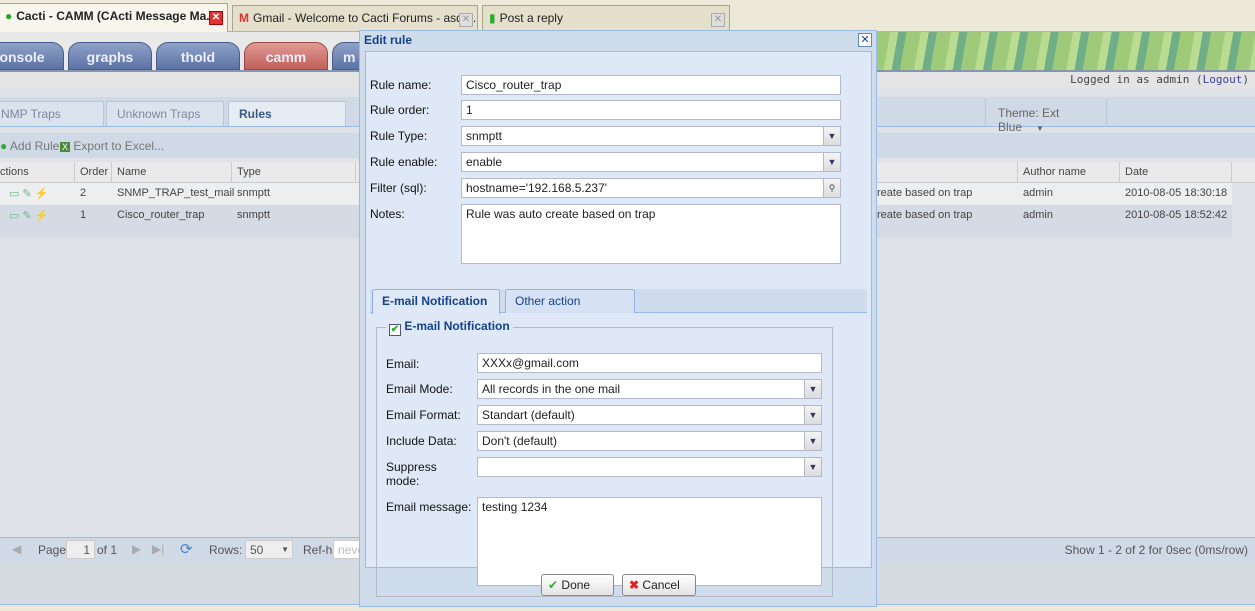  I want to click on page-count: of 1, so click(107, 550).